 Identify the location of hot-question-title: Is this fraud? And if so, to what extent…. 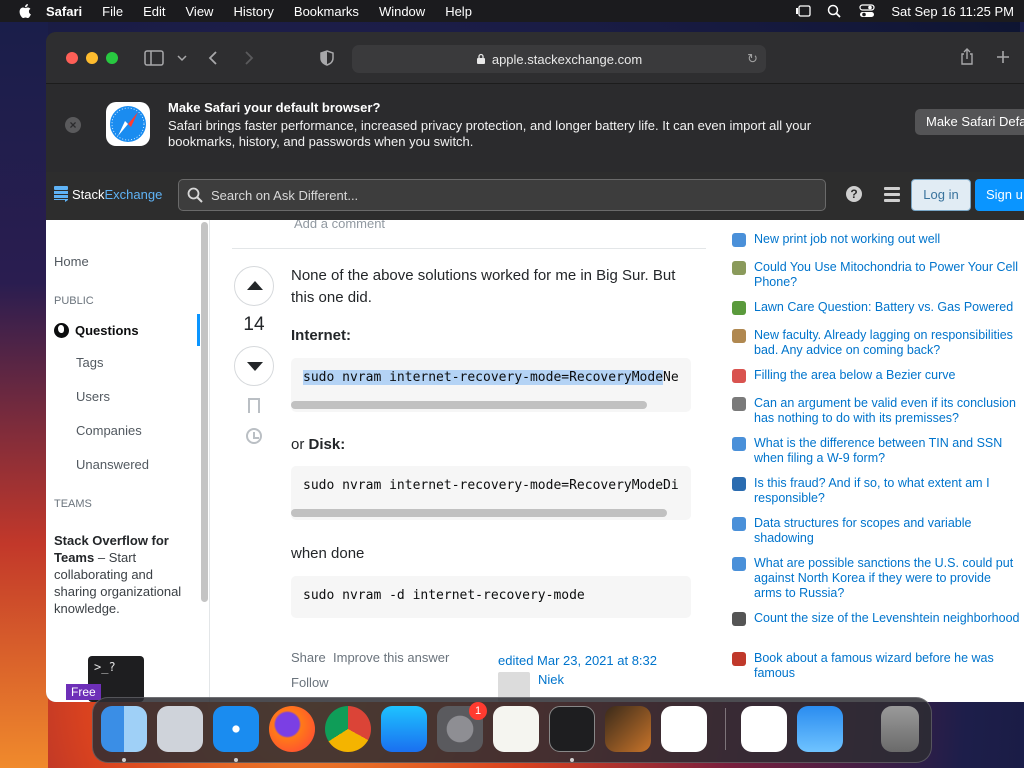
(888, 491).